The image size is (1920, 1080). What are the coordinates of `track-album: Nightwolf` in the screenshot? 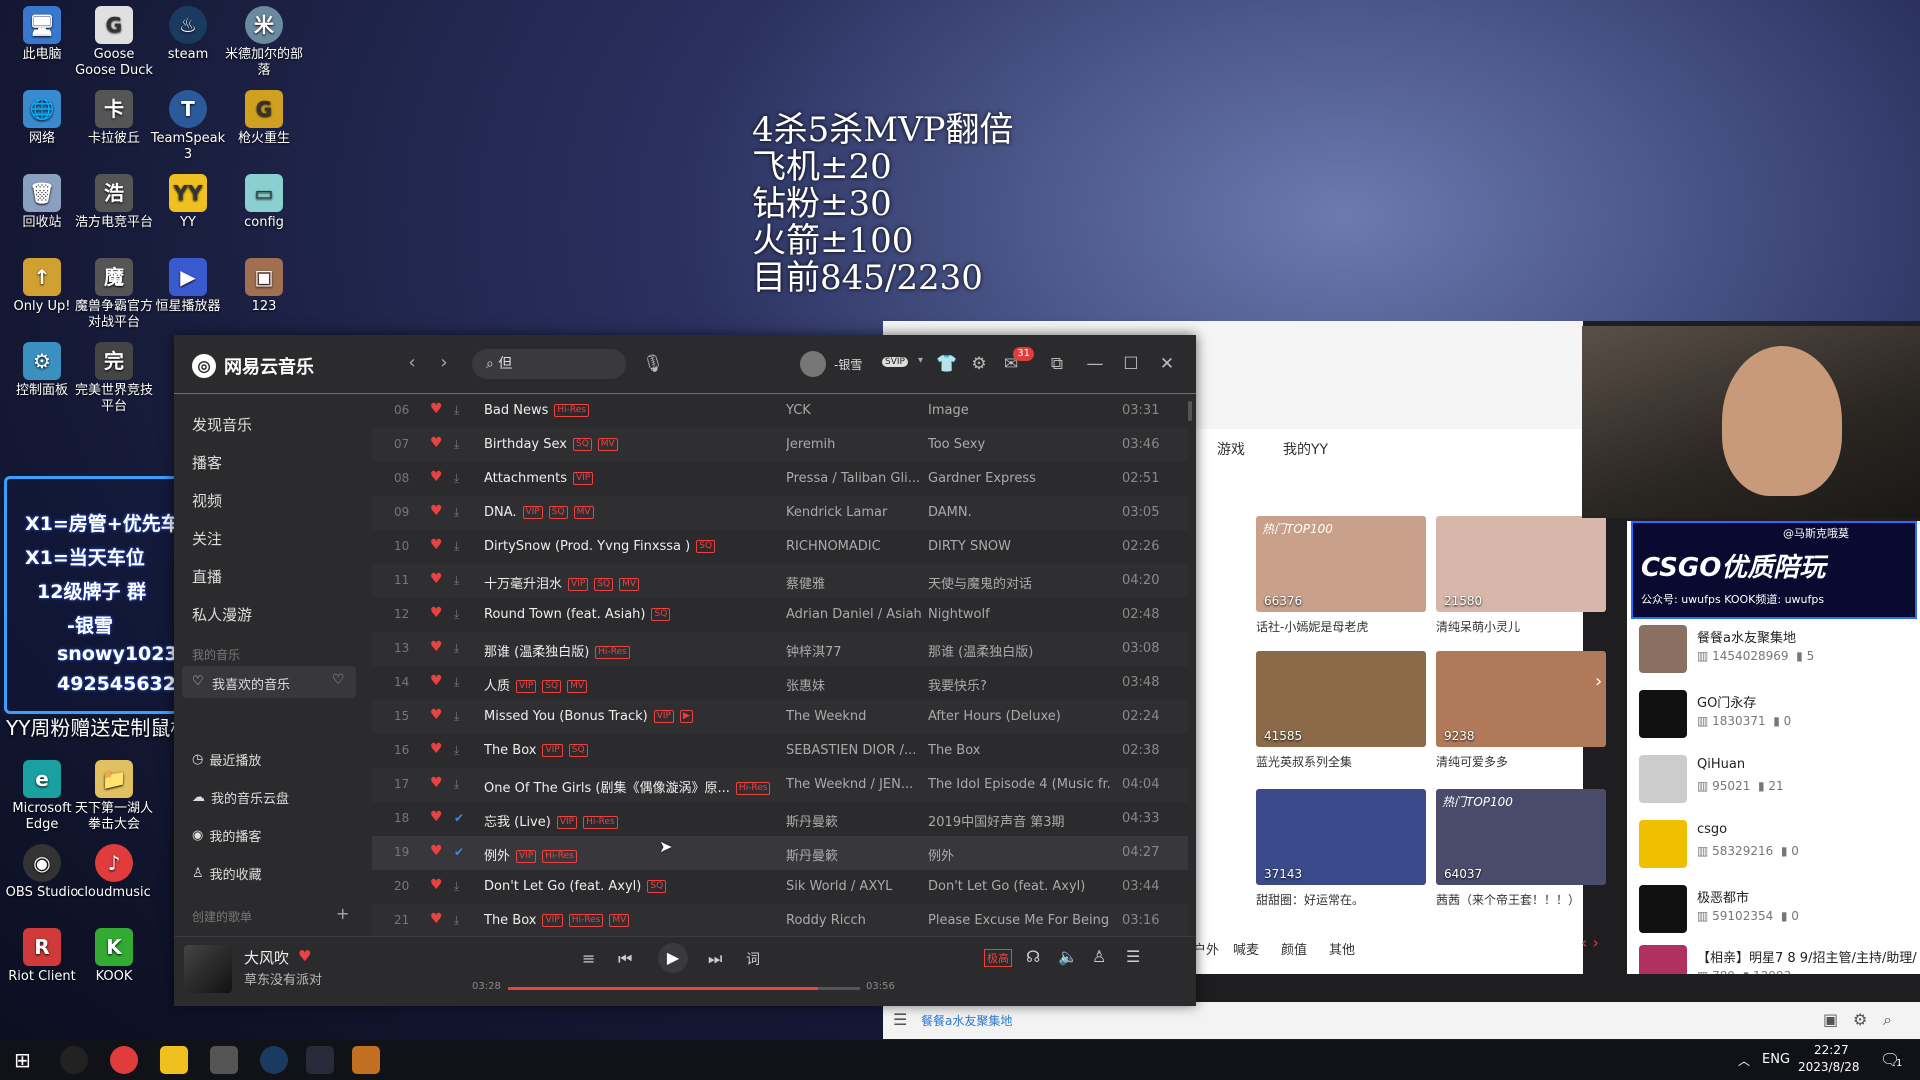 It's located at (1019, 614).